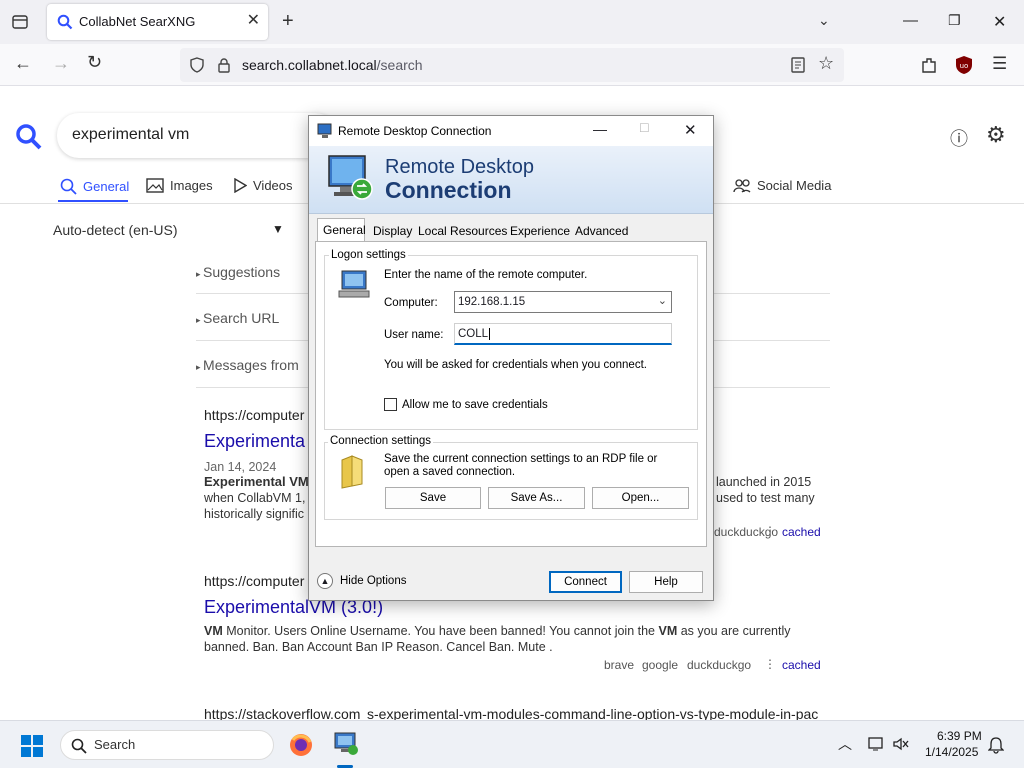 The width and height of the screenshot is (1024, 768). I want to click on search-url-toggle: ▸ Search URL, so click(237, 318).